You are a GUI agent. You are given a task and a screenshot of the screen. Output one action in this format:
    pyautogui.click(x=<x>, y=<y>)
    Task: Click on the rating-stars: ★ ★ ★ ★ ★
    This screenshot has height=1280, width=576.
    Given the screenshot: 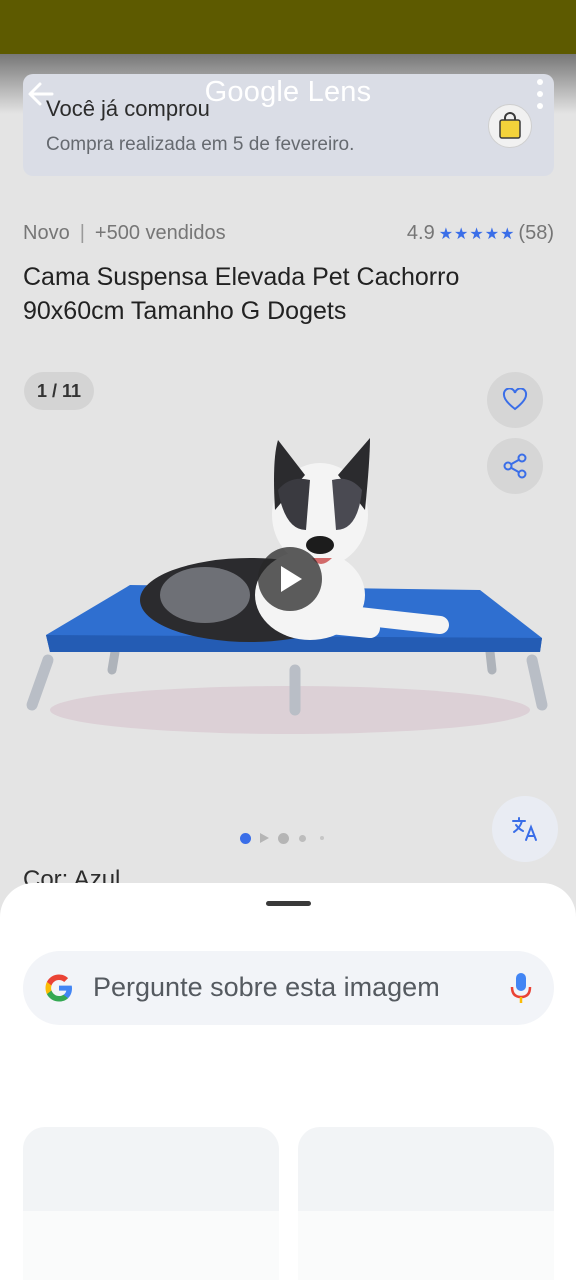 What is the action you would take?
    pyautogui.click(x=477, y=234)
    